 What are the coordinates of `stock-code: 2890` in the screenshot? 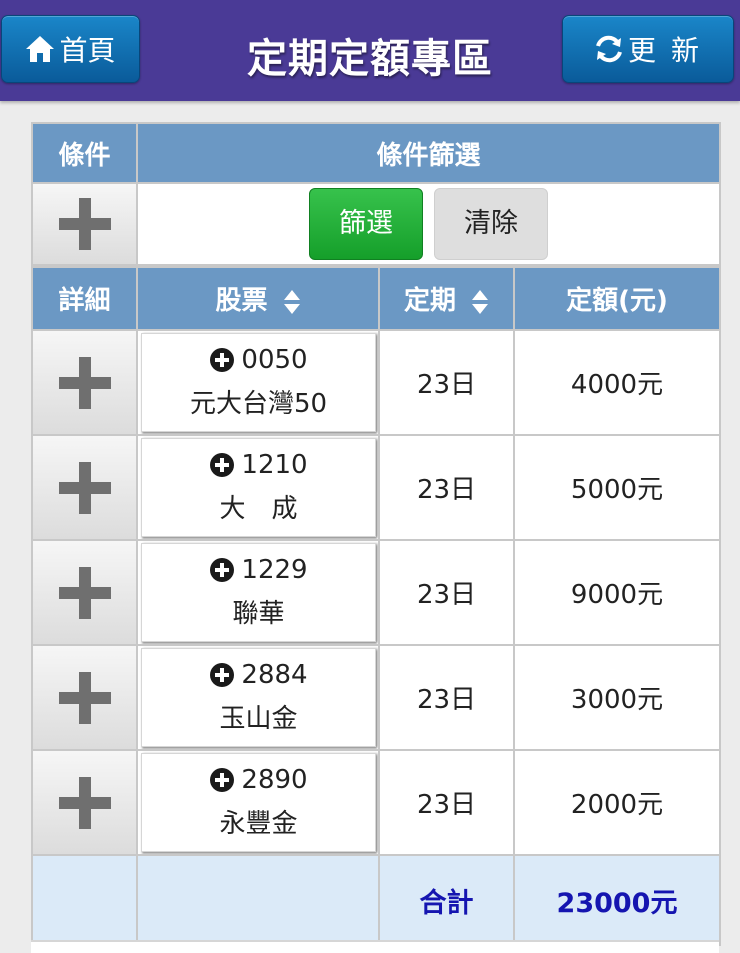 It's located at (274, 780).